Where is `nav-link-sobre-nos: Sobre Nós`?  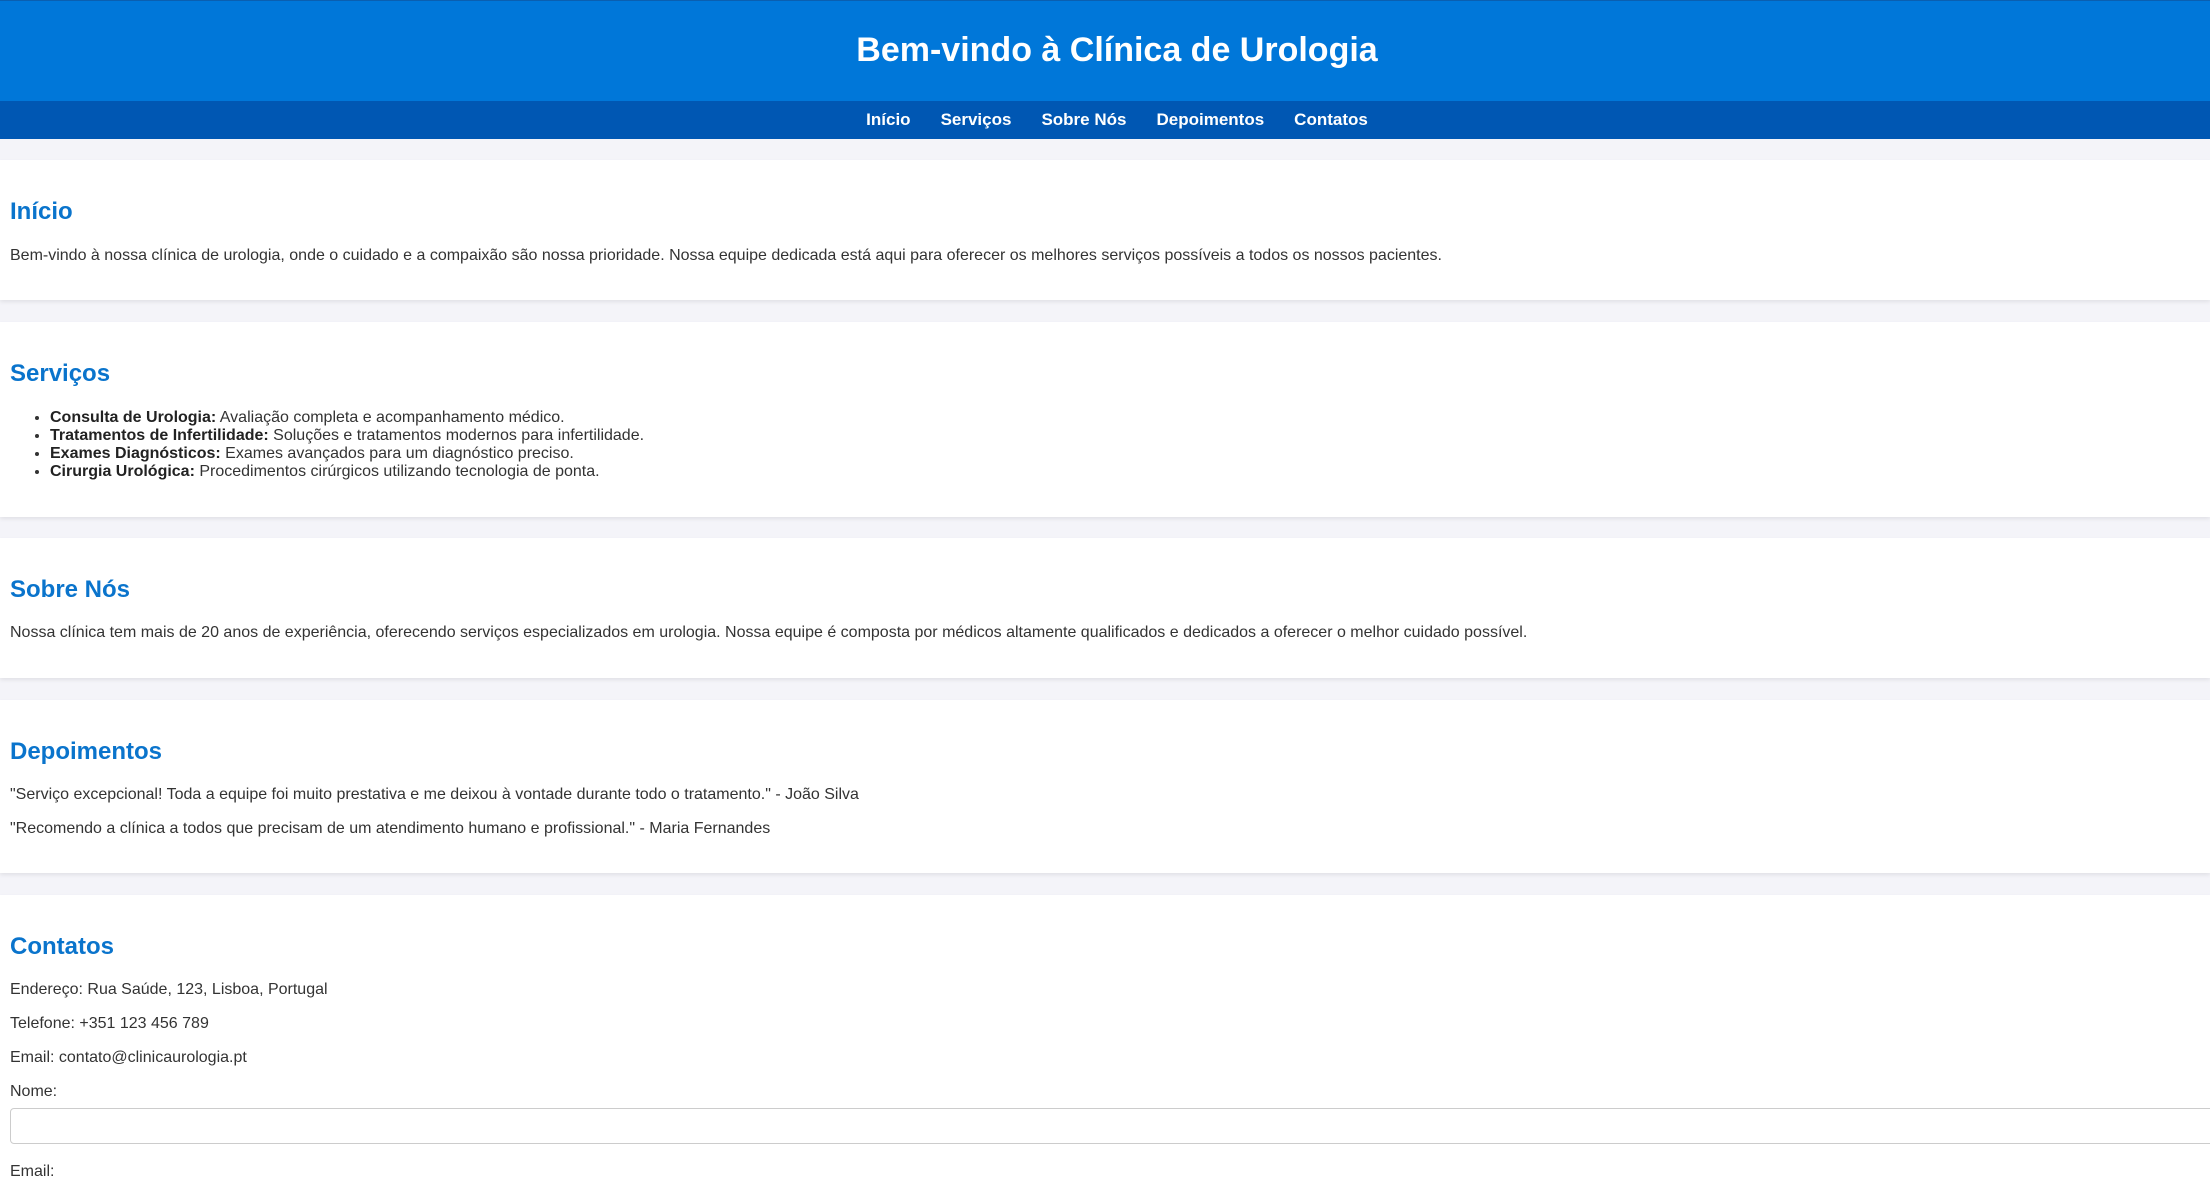 nav-link-sobre-nos: Sobre Nós is located at coordinates (1083, 120).